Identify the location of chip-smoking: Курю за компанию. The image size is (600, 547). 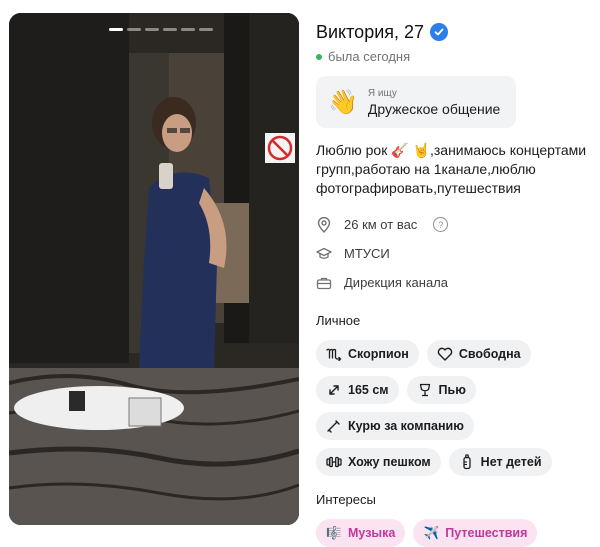
(395, 426).